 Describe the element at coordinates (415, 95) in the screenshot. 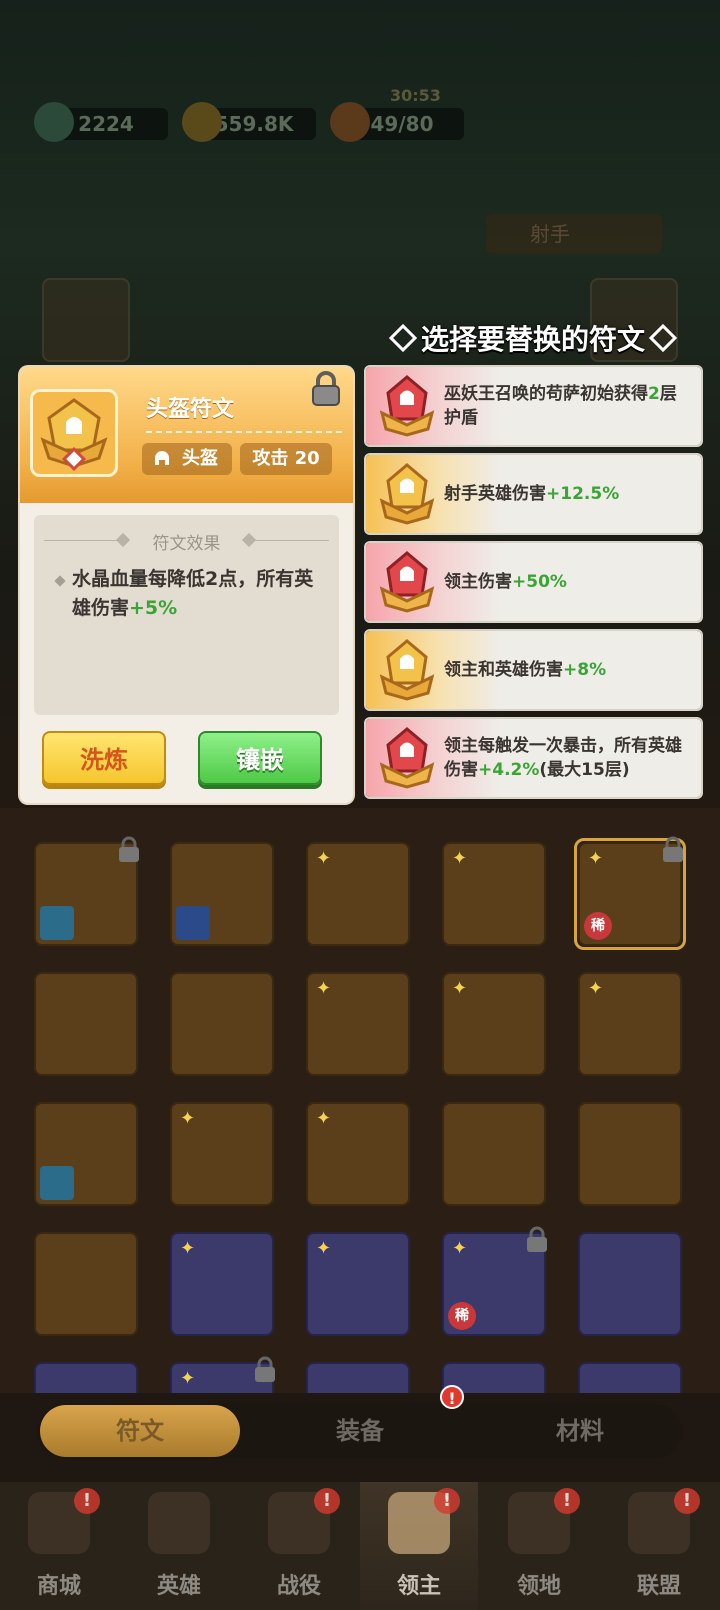

I see `stamina-timer: 30:53` at that location.